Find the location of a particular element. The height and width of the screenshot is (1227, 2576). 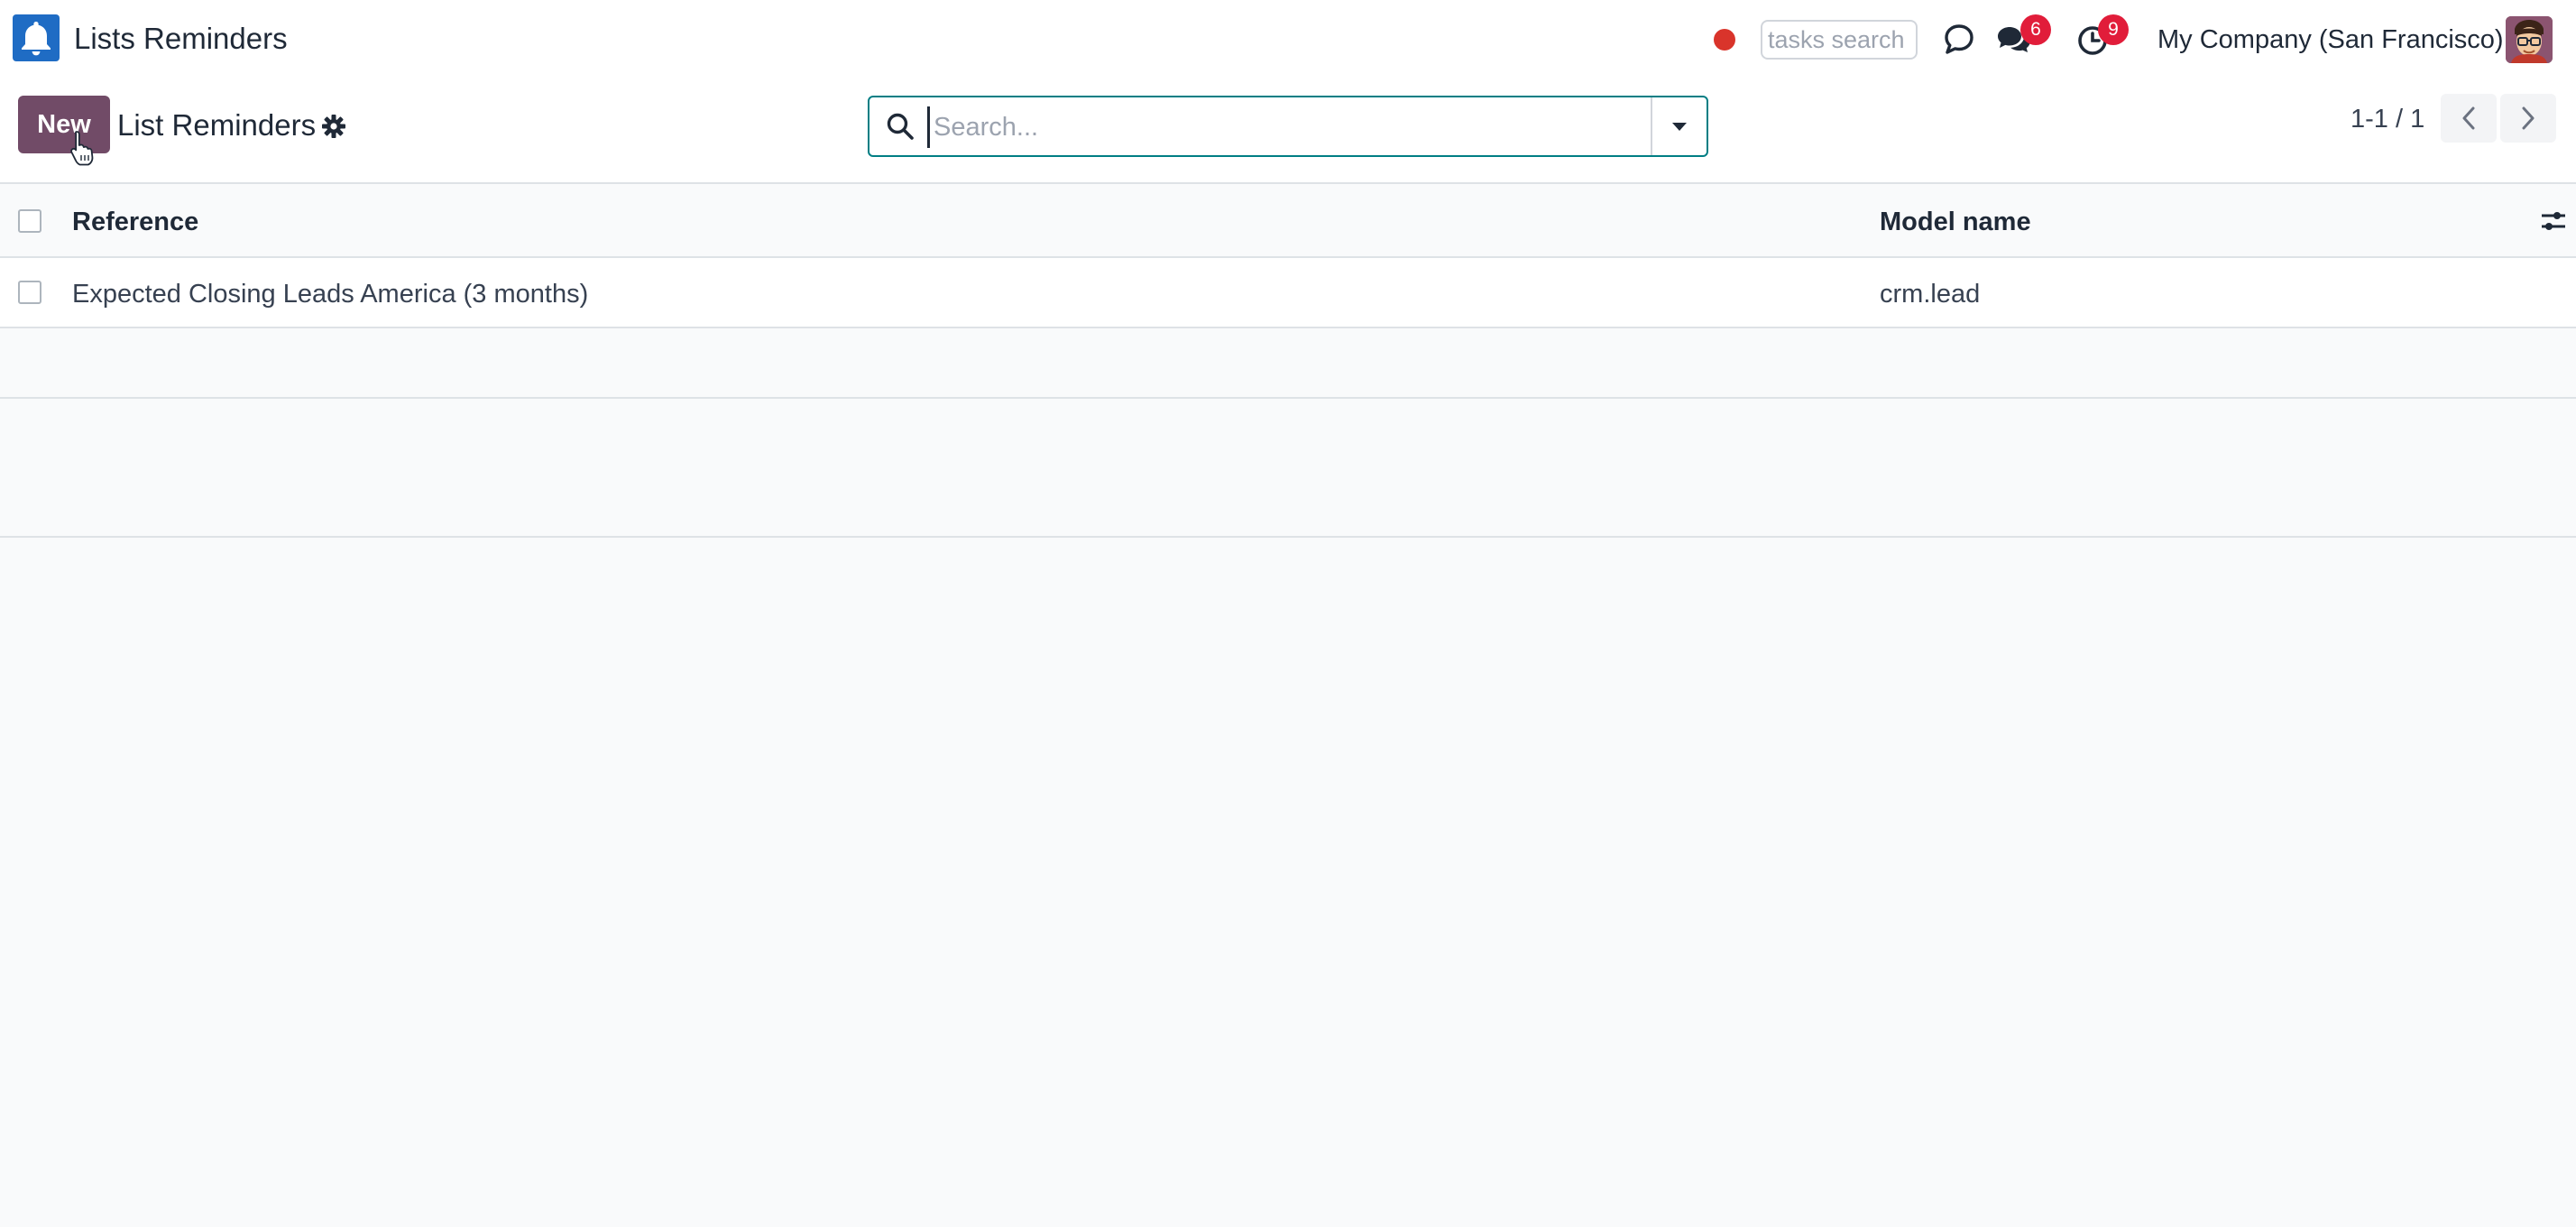

column-header-reference: Reference is located at coordinates (135, 222).